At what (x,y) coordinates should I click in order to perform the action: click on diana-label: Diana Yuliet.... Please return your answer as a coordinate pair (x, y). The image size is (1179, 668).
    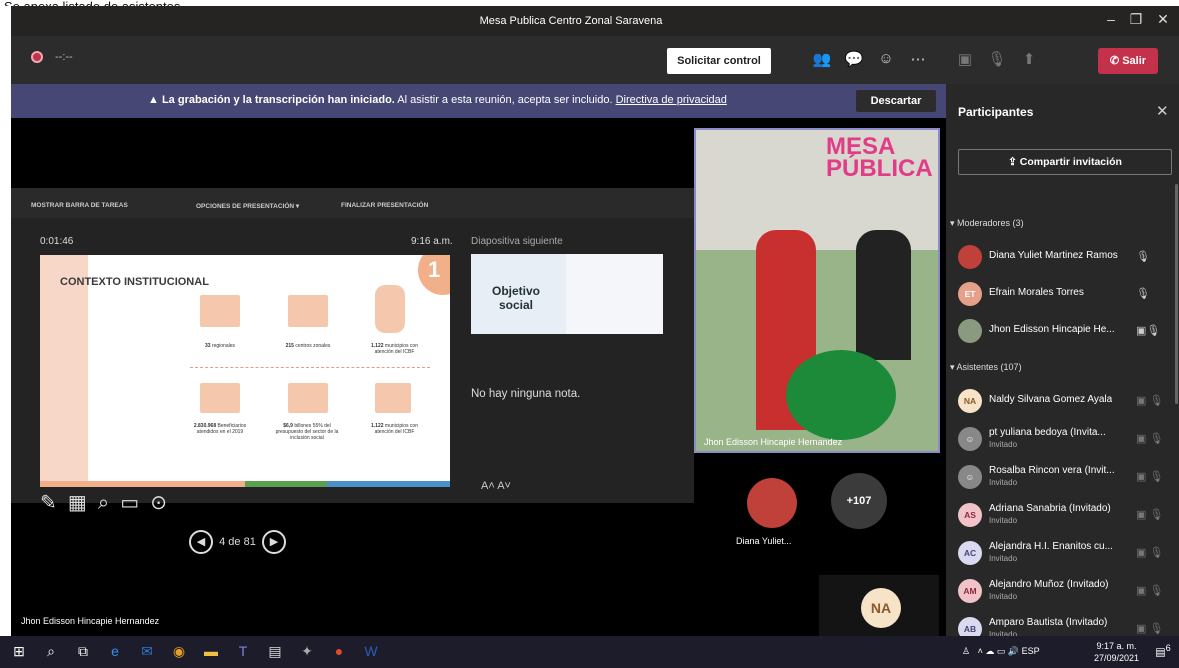
    Looking at the image, I should click on (764, 541).